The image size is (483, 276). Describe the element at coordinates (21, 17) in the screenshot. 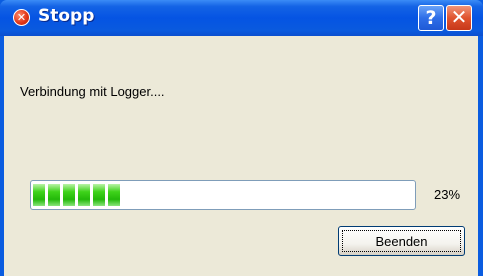

I see `error-icon: ✕` at that location.